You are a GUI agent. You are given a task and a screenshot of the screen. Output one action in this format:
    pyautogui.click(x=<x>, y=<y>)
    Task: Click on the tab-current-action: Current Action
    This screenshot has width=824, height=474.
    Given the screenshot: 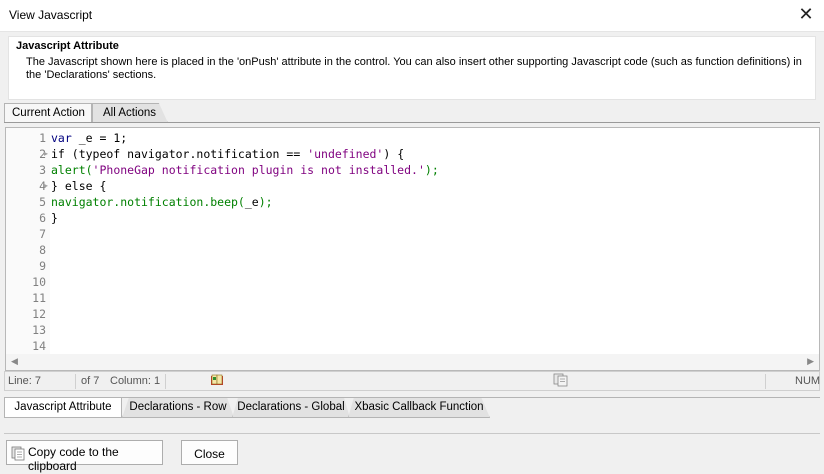 What is the action you would take?
    pyautogui.click(x=48, y=113)
    